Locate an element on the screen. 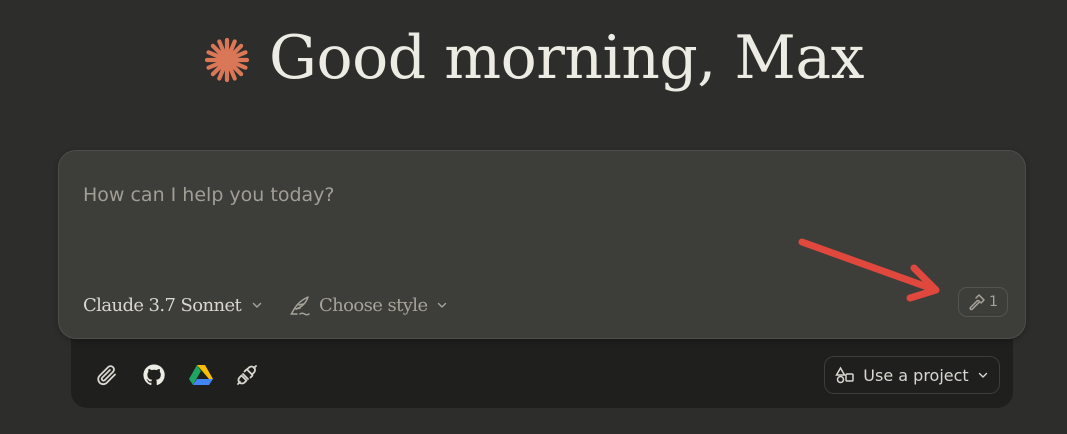 Image resolution: width=1067 pixels, height=434 pixels. tools-button: 1 is located at coordinates (983, 302).